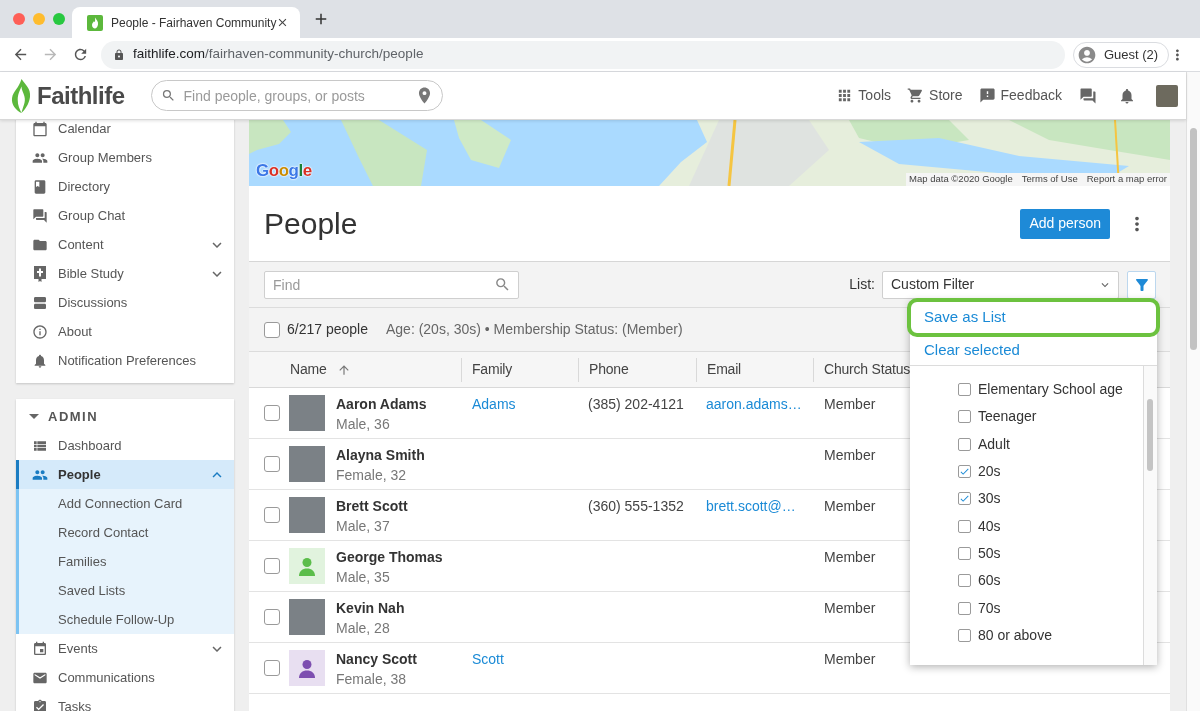  What do you see at coordinates (1020, 95) in the screenshot?
I see `nav-link: Feedback` at bounding box center [1020, 95].